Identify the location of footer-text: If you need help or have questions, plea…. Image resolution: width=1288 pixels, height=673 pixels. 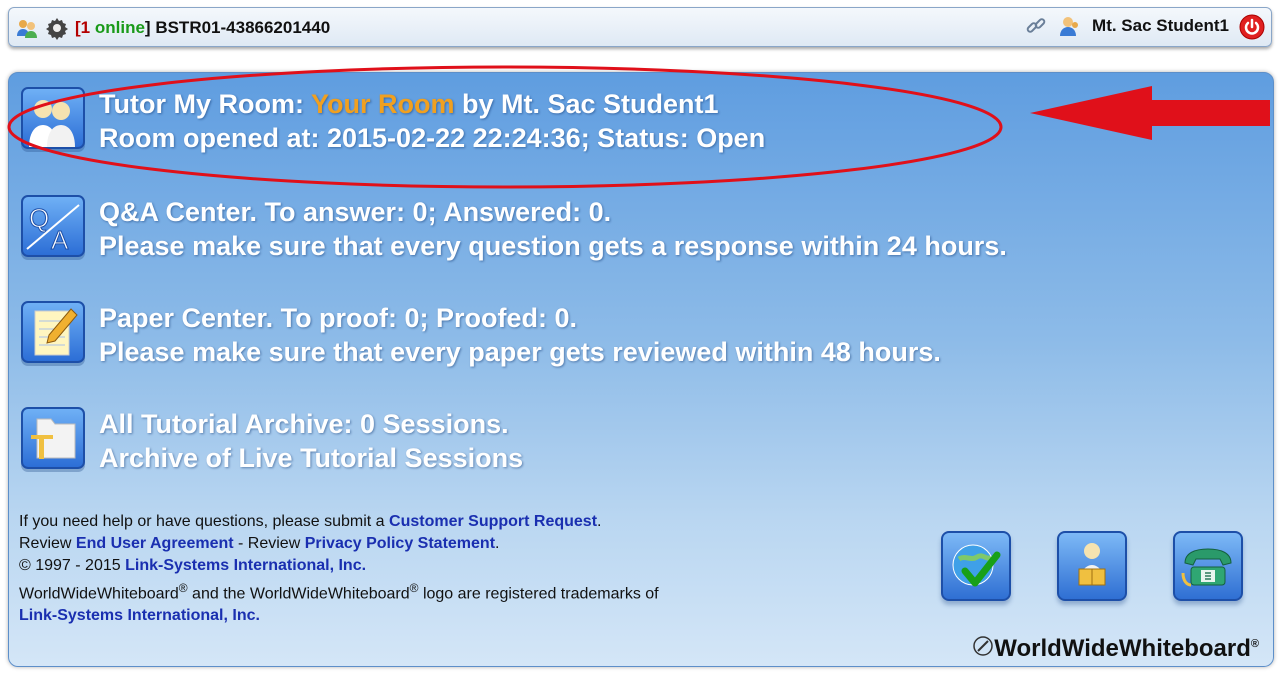
(339, 569).